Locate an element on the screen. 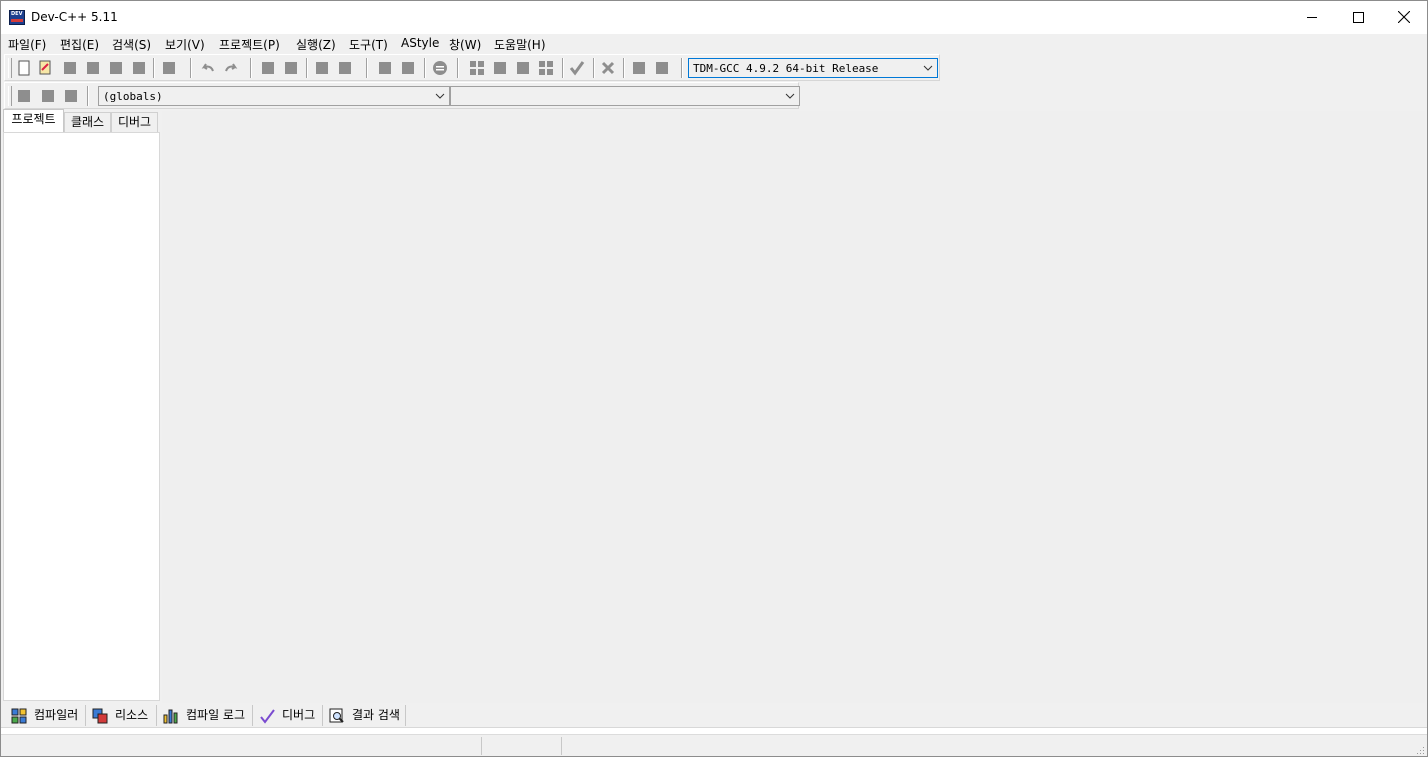 The image size is (1428, 757). undo-icon is located at coordinates (207, 67).